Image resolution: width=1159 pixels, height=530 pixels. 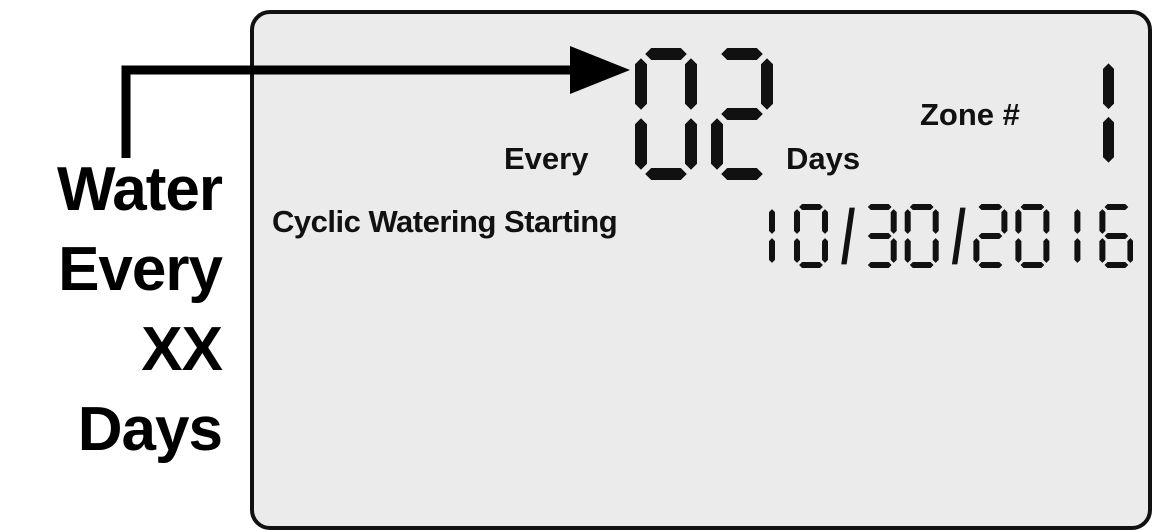 I want to click on arrow-head-icon, so click(x=600, y=70).